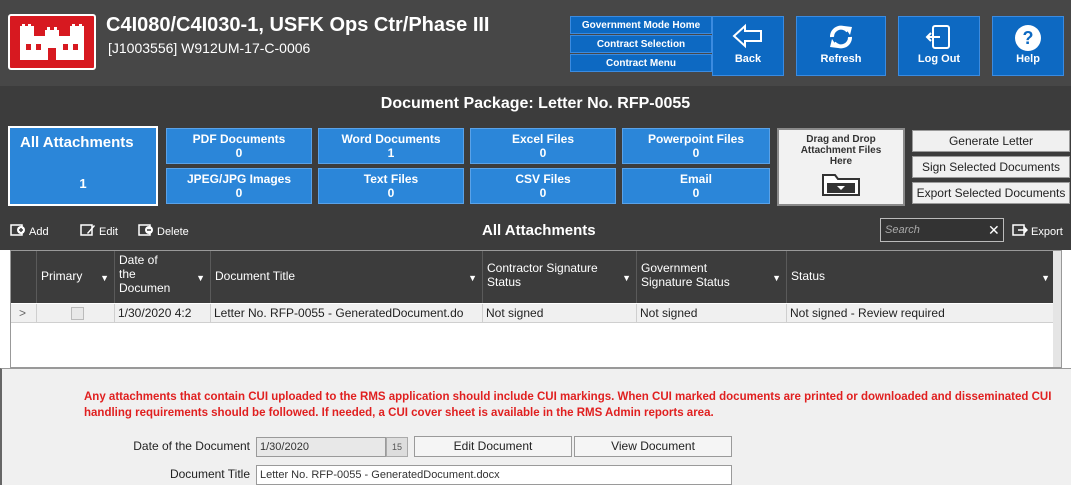 The width and height of the screenshot is (1071, 485). What do you see at coordinates (994, 230) in the screenshot?
I see `clear-search-icon: ✕` at bounding box center [994, 230].